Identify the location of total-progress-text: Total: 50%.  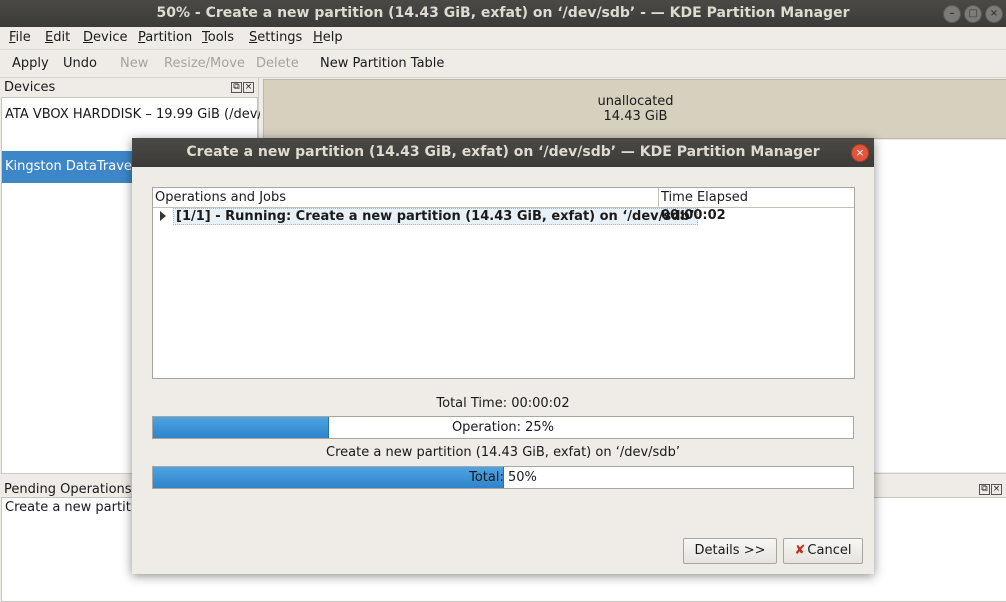
(503, 477).